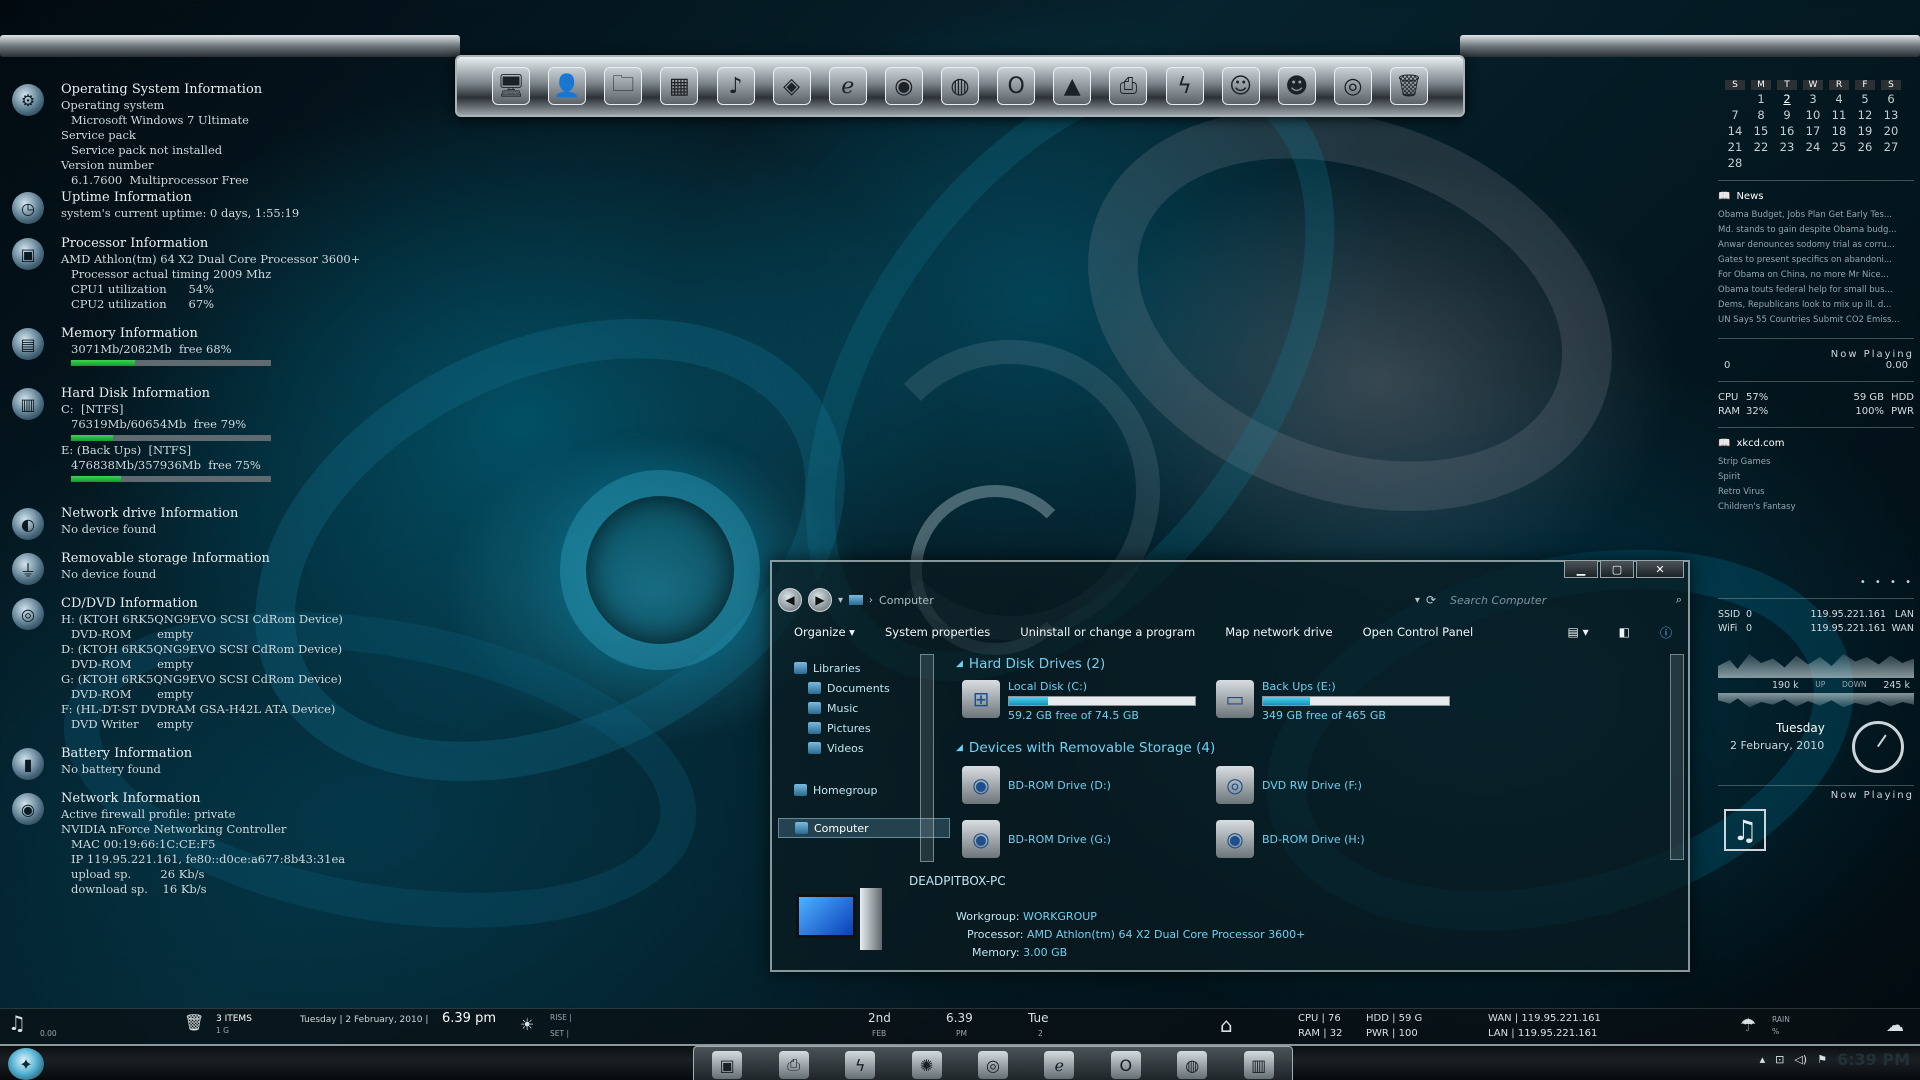  I want to click on map-network-drive-button: Map network drive, so click(1278, 632).